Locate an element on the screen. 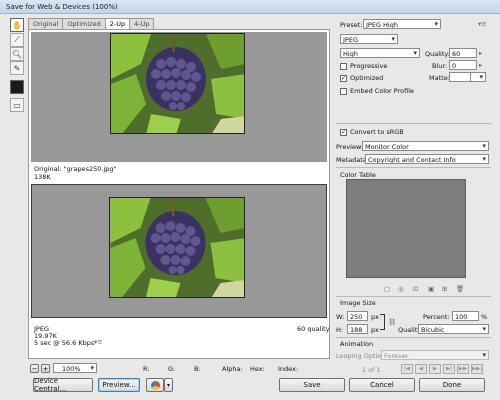  readout-r-label: R: is located at coordinates (146, 369).